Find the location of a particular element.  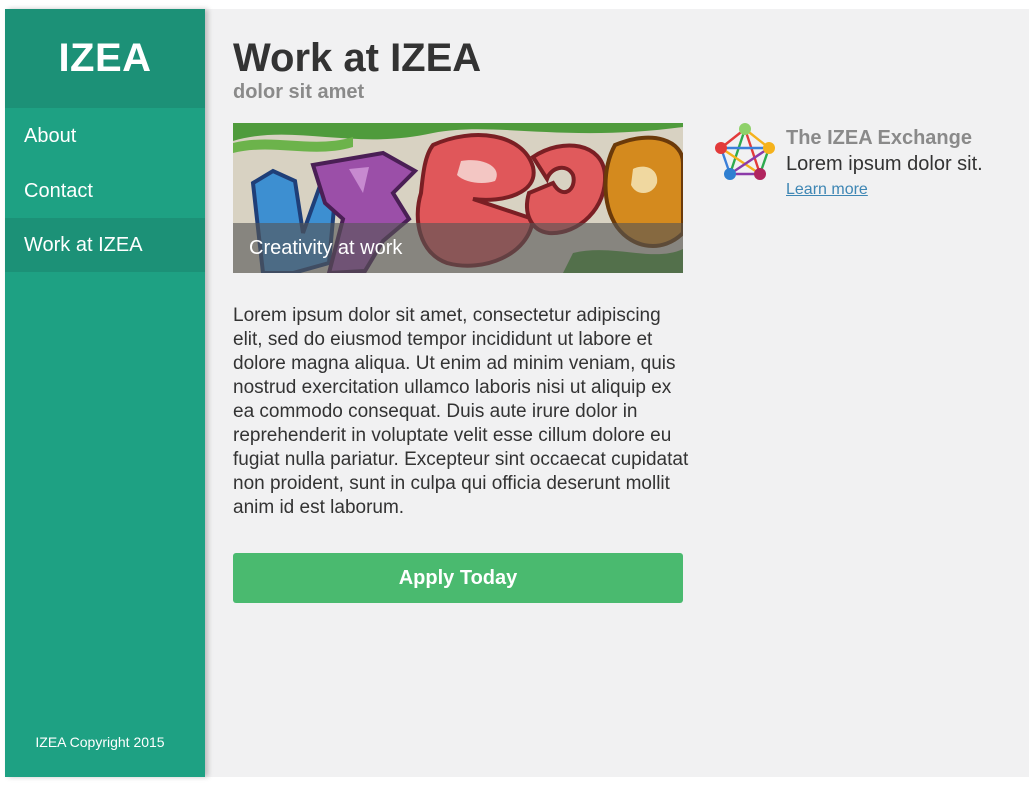

apply-today-button: Apply Today is located at coordinates (458, 578).